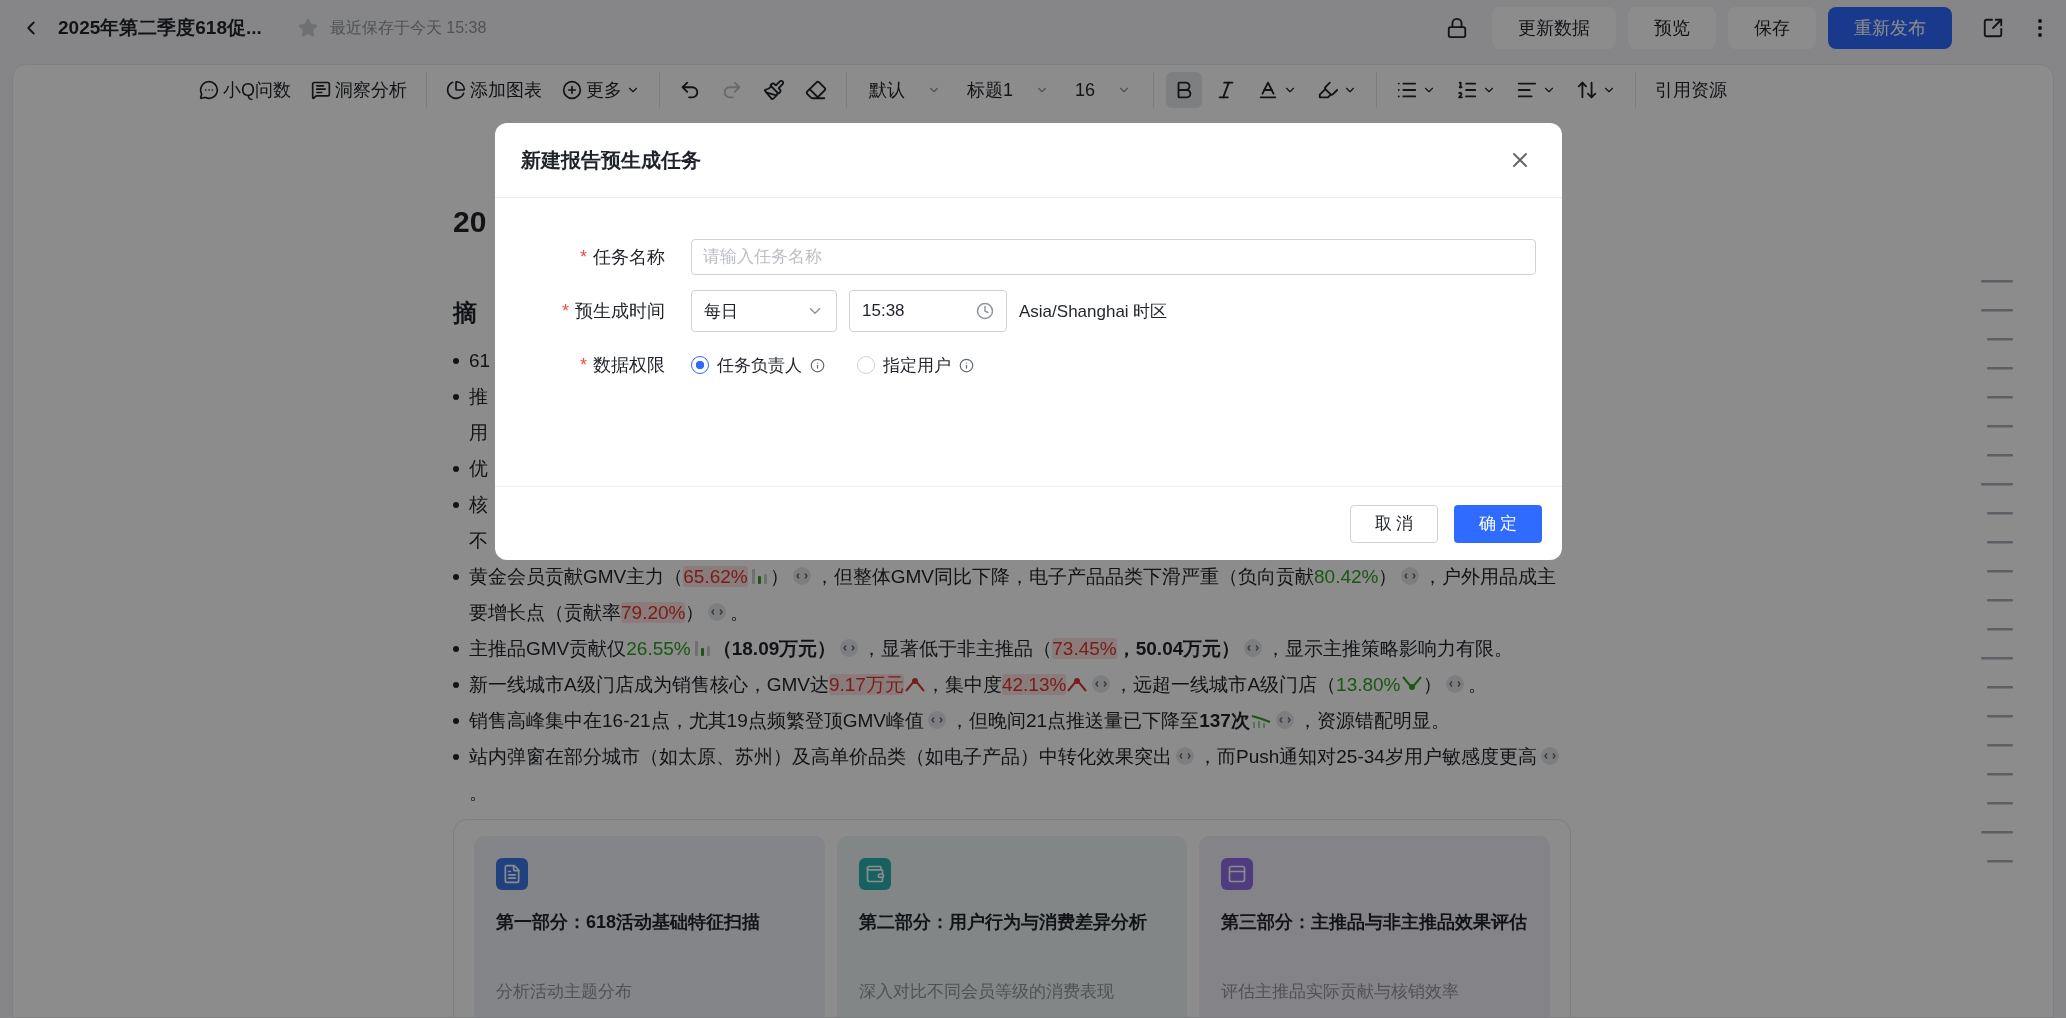  I want to click on timezone-text: Asia/Shanghai 时区, so click(1093, 311).